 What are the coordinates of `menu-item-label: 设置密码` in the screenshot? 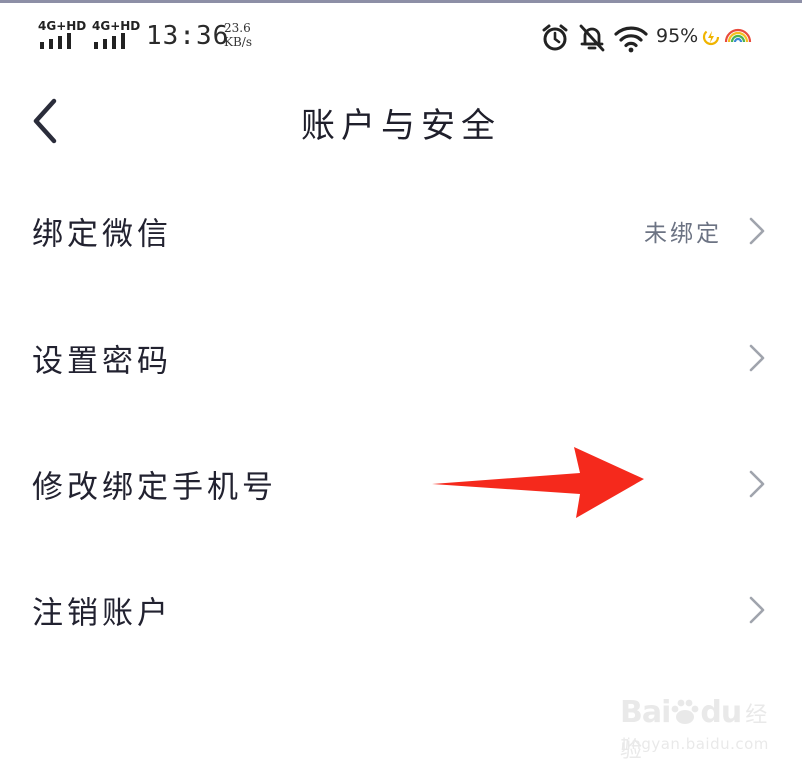 It's located at (102, 361).